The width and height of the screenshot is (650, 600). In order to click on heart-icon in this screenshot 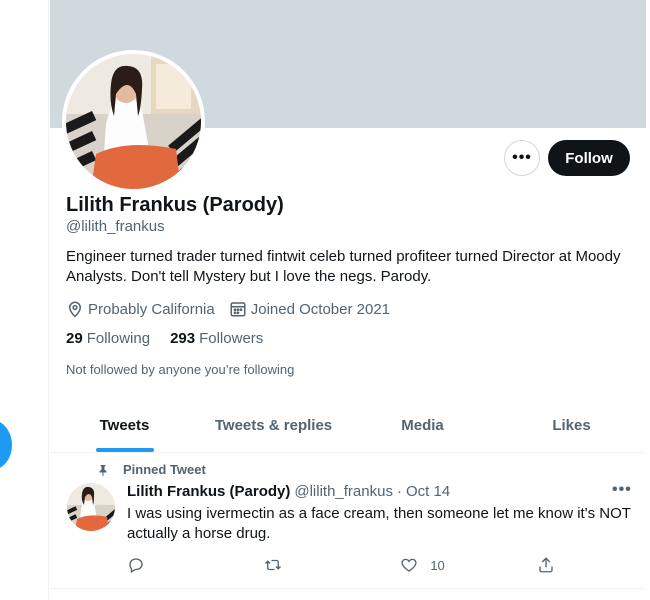, I will do `click(409, 565)`.